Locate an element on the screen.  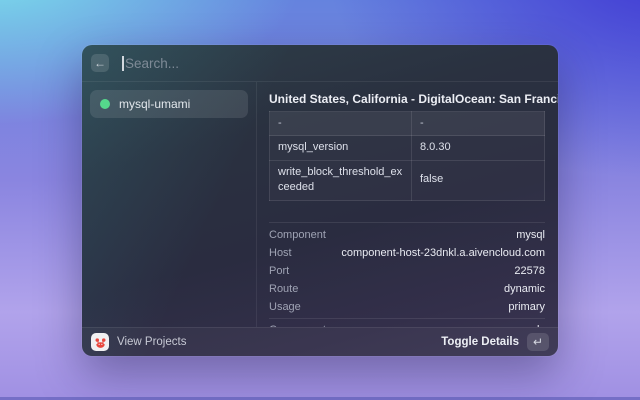
property-value: component-host-23dnkl.a.aivencloud.com is located at coordinates (443, 252).